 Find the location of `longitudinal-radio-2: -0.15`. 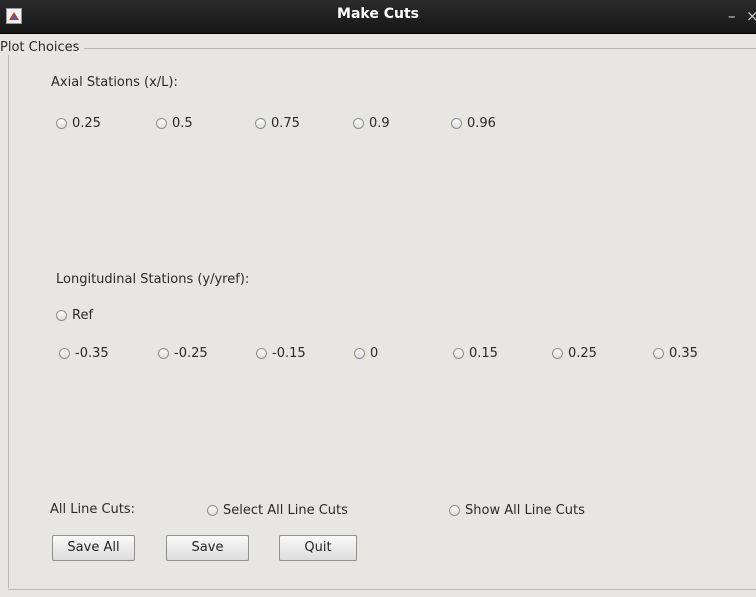

longitudinal-radio-2: -0.15 is located at coordinates (281, 353).